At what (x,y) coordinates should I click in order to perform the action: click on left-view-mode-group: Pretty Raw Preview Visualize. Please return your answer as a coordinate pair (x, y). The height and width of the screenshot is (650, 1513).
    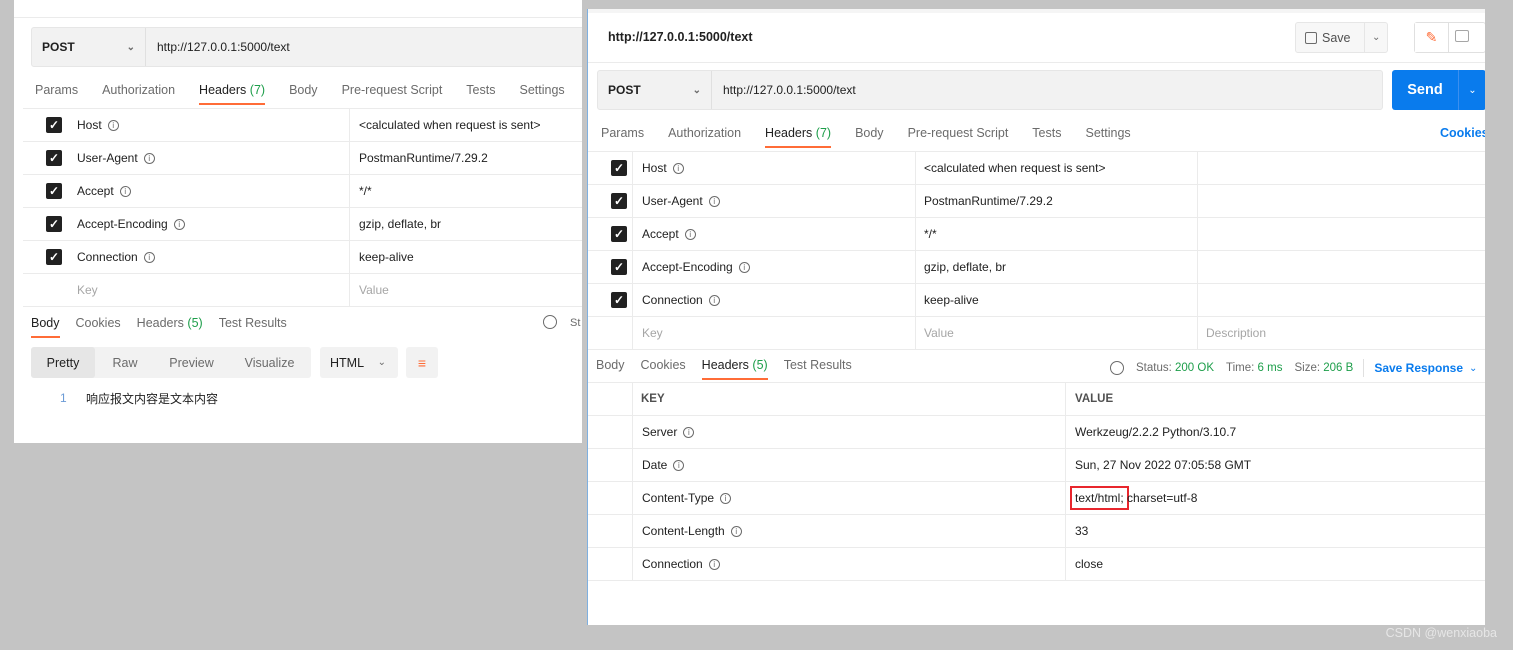
    Looking at the image, I should click on (171, 362).